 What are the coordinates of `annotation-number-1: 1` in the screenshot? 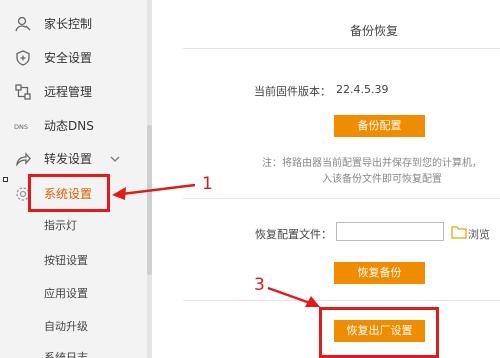 It's located at (207, 184).